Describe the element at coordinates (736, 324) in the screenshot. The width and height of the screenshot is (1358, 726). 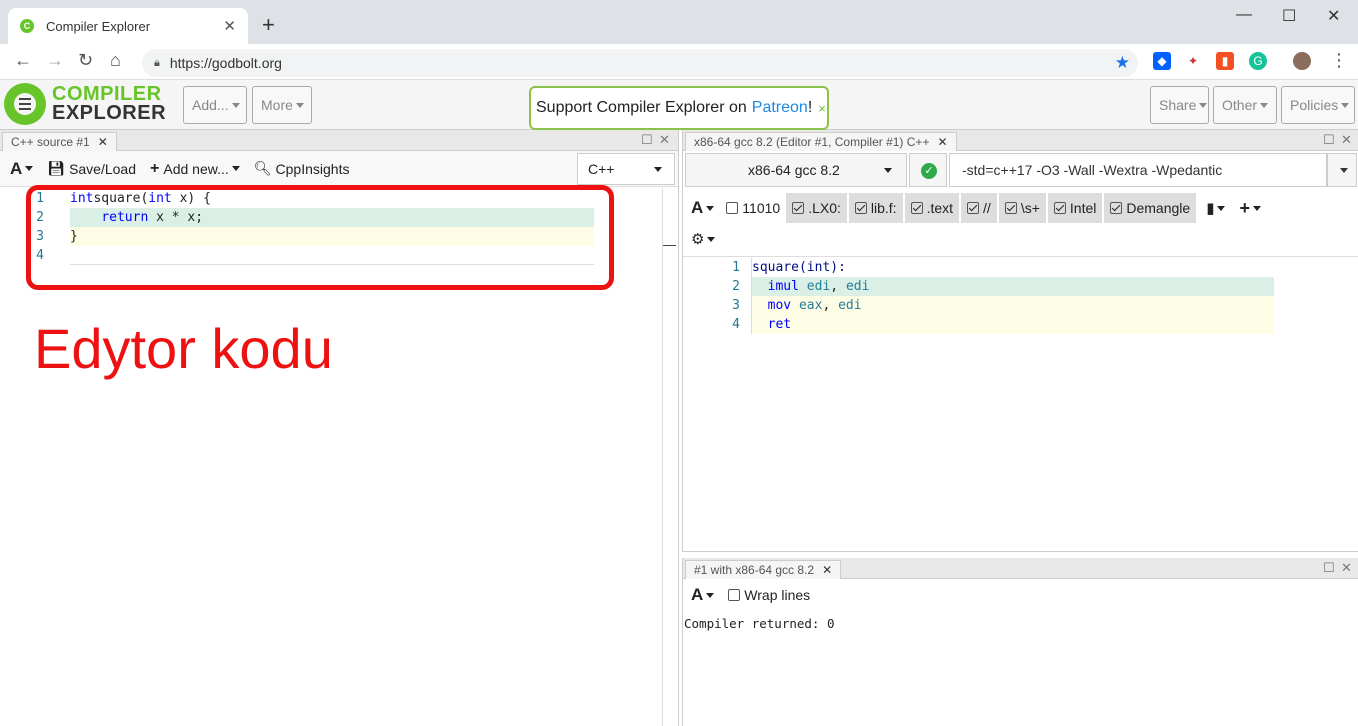
I see `line-number: 4` at that location.